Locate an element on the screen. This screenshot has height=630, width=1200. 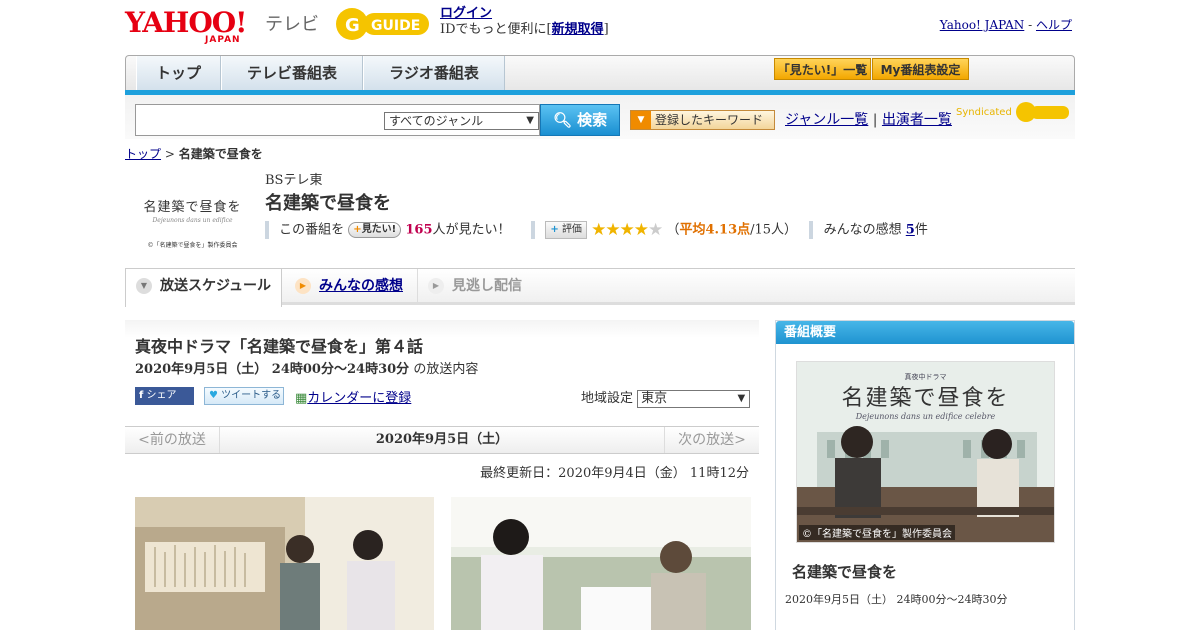
tab-impressions: ▶ みんなの感想 is located at coordinates (350, 286).